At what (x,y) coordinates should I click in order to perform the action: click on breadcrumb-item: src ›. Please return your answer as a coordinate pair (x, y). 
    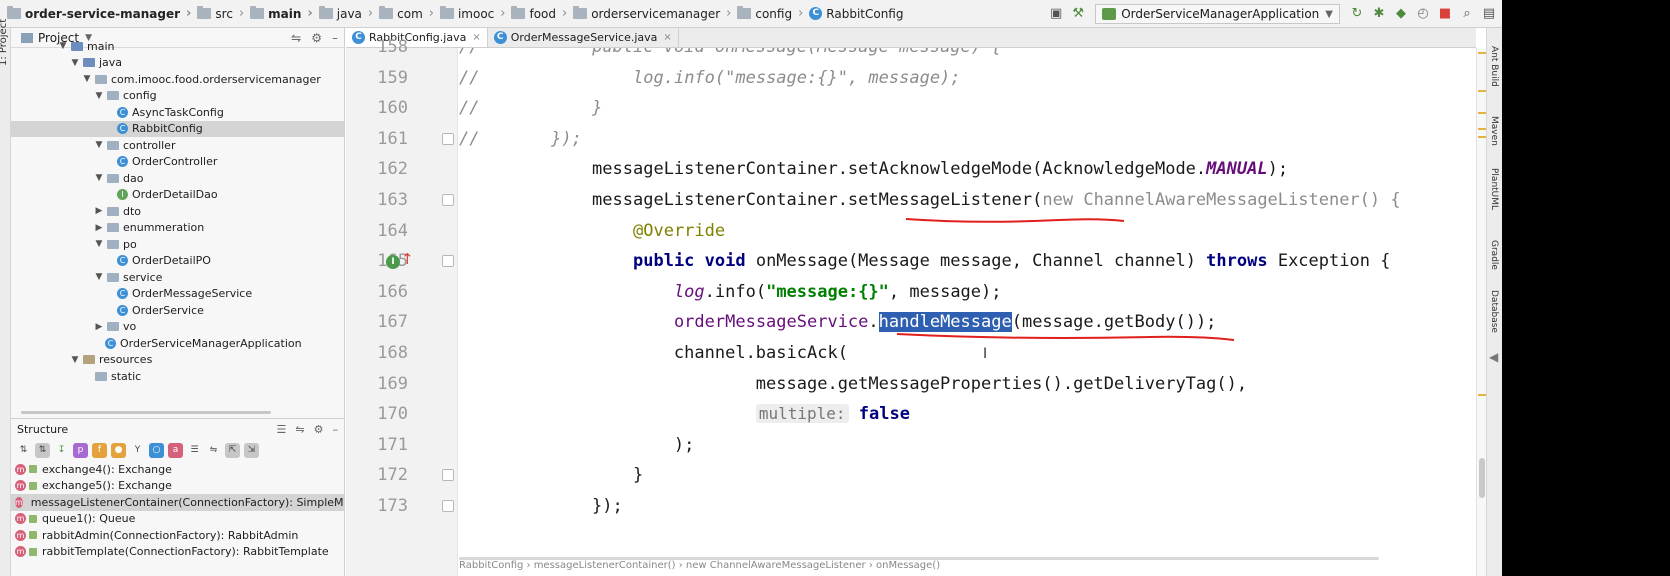
    Looking at the image, I should click on (220, 14).